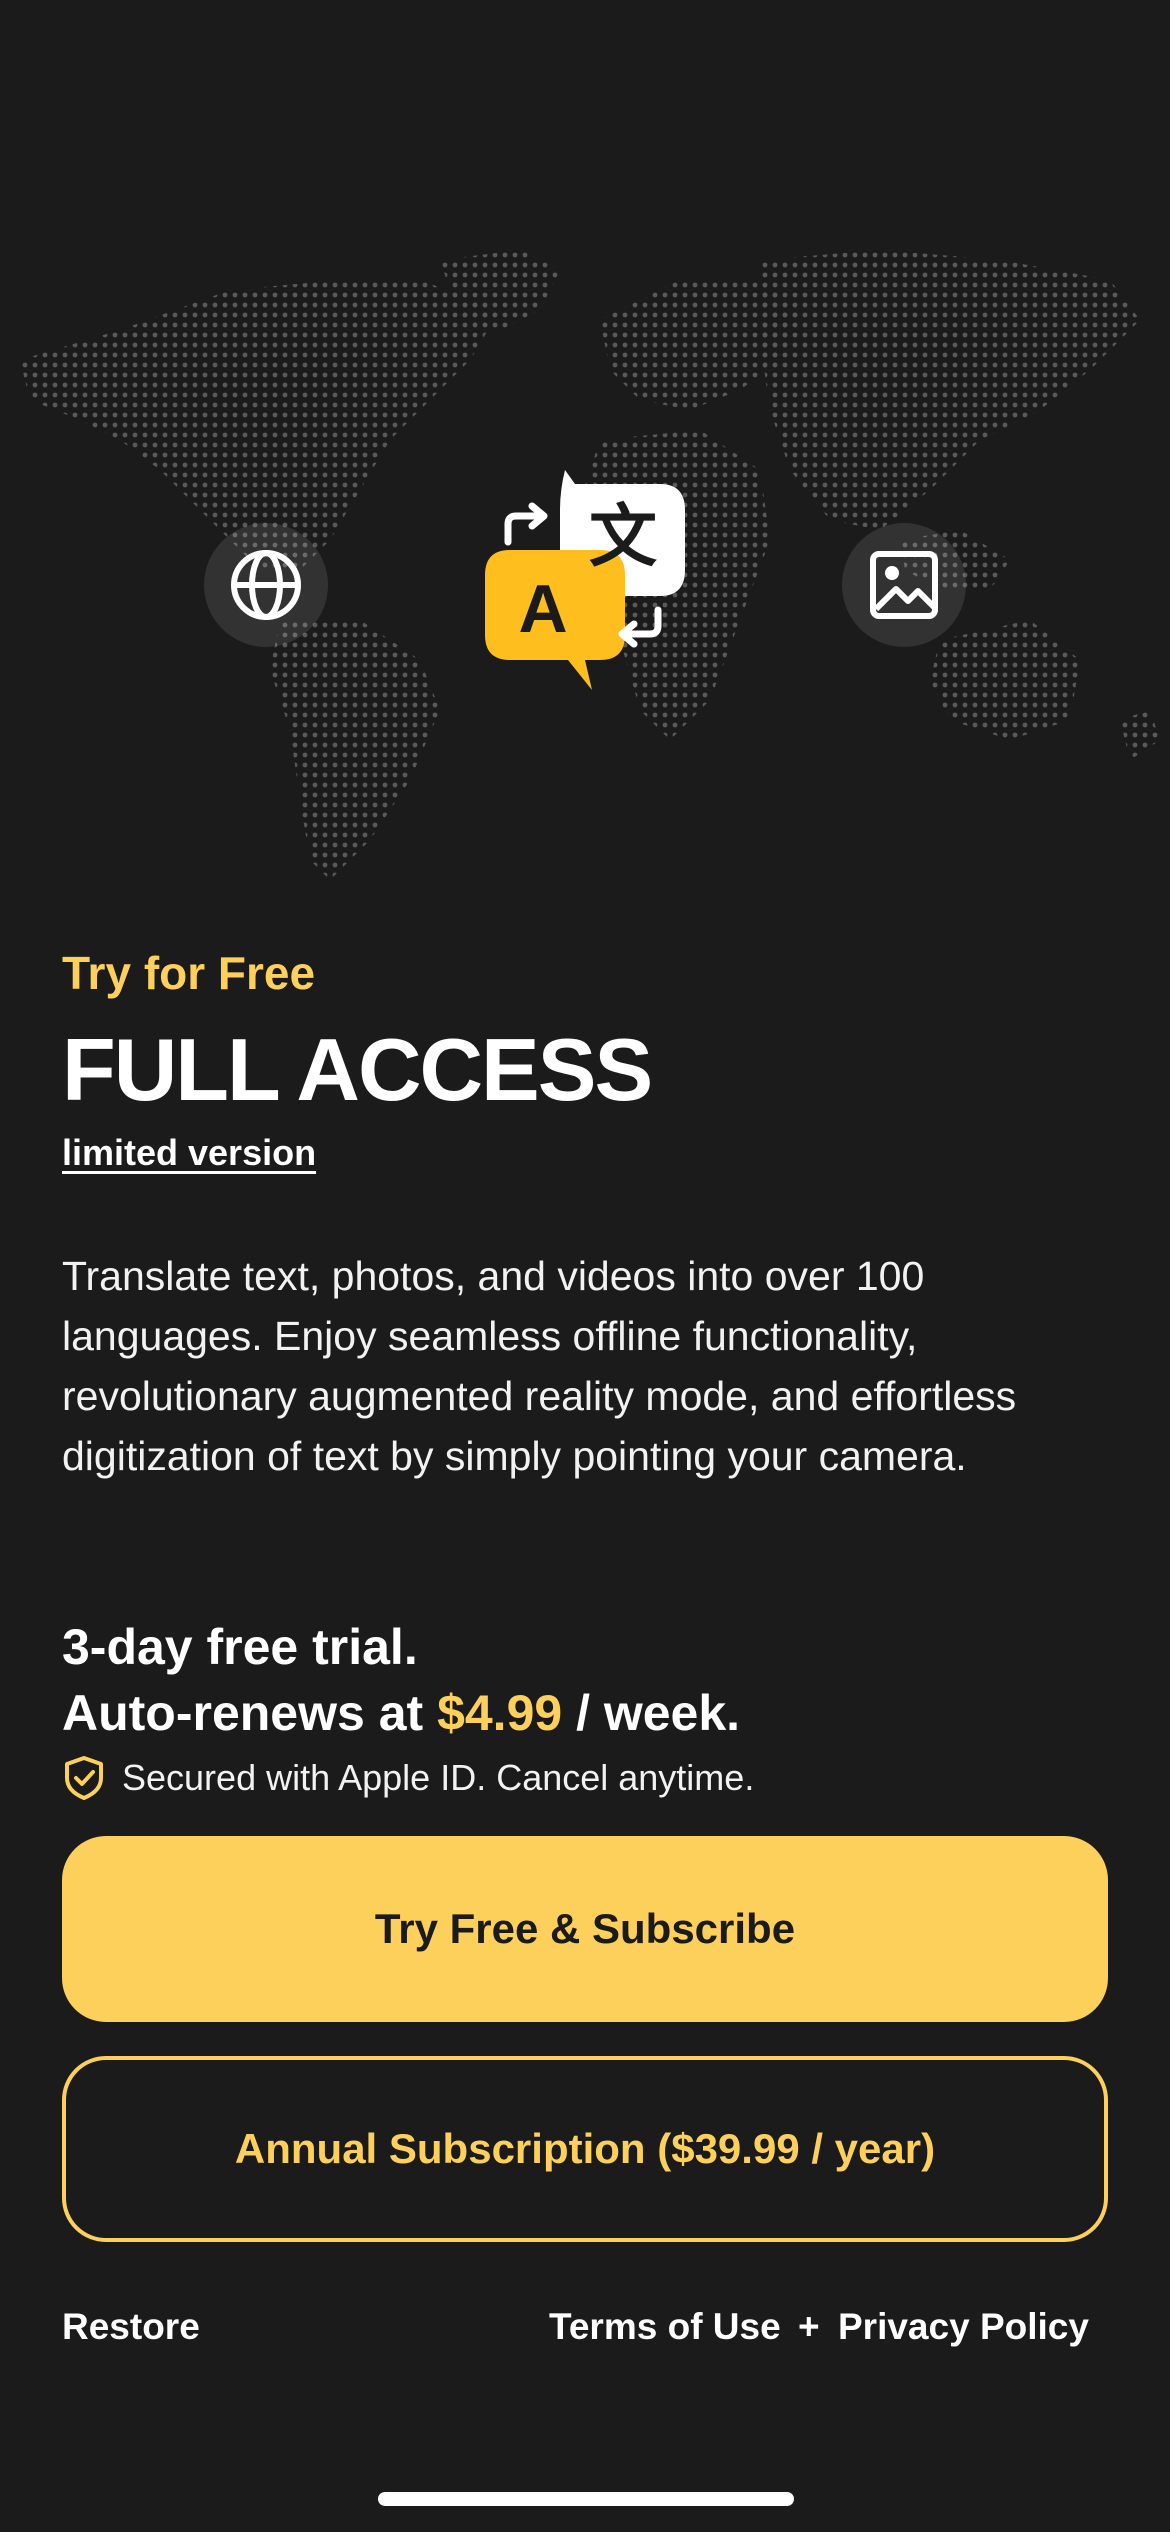 The image size is (1170, 2532). I want to click on secured-notice: Secured with Apple ID. Cancel anytime., so click(408, 1778).